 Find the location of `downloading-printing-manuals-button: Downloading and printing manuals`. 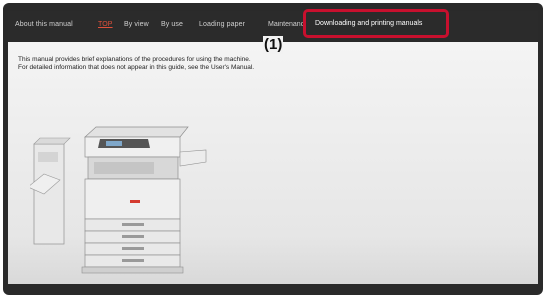

downloading-printing-manuals-button: Downloading and printing manuals is located at coordinates (376, 23).